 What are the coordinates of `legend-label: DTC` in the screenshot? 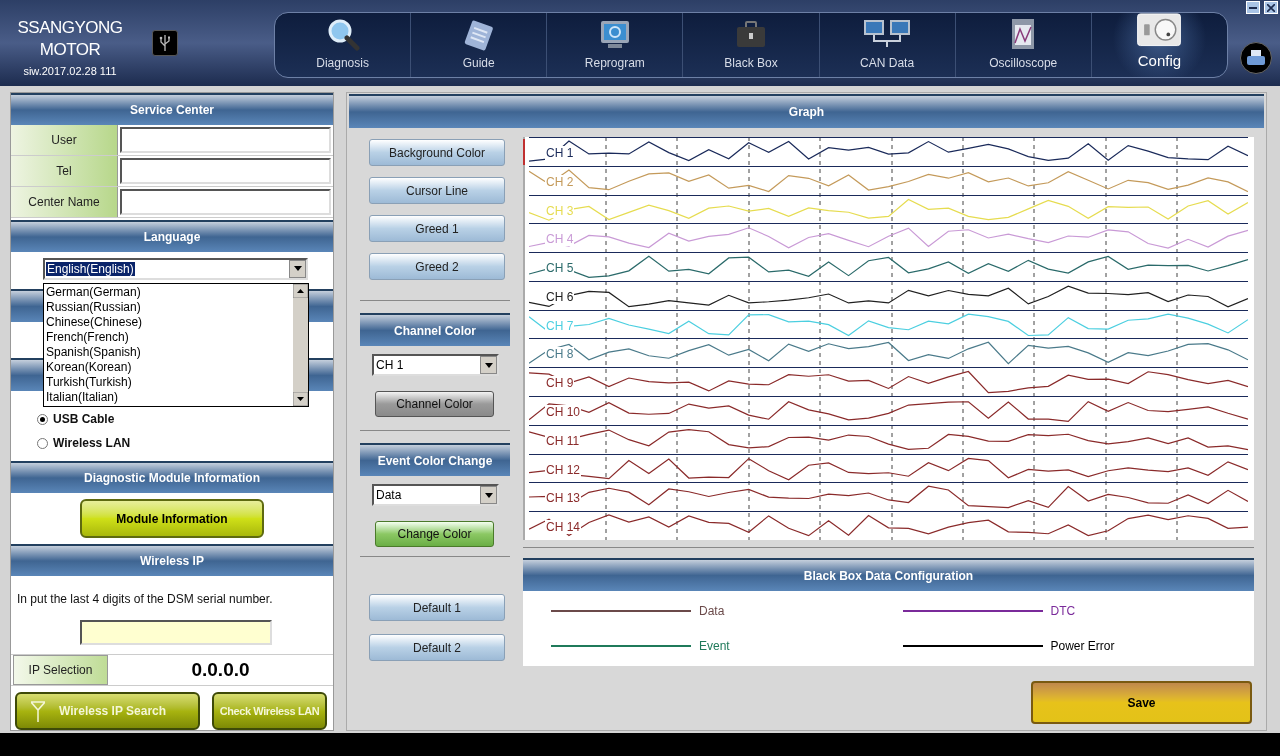 It's located at (1063, 611).